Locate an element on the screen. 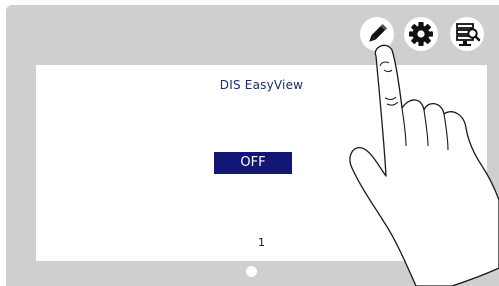 Image resolution: width=499 pixels, height=286 pixels. edit-button is located at coordinates (377, 34).